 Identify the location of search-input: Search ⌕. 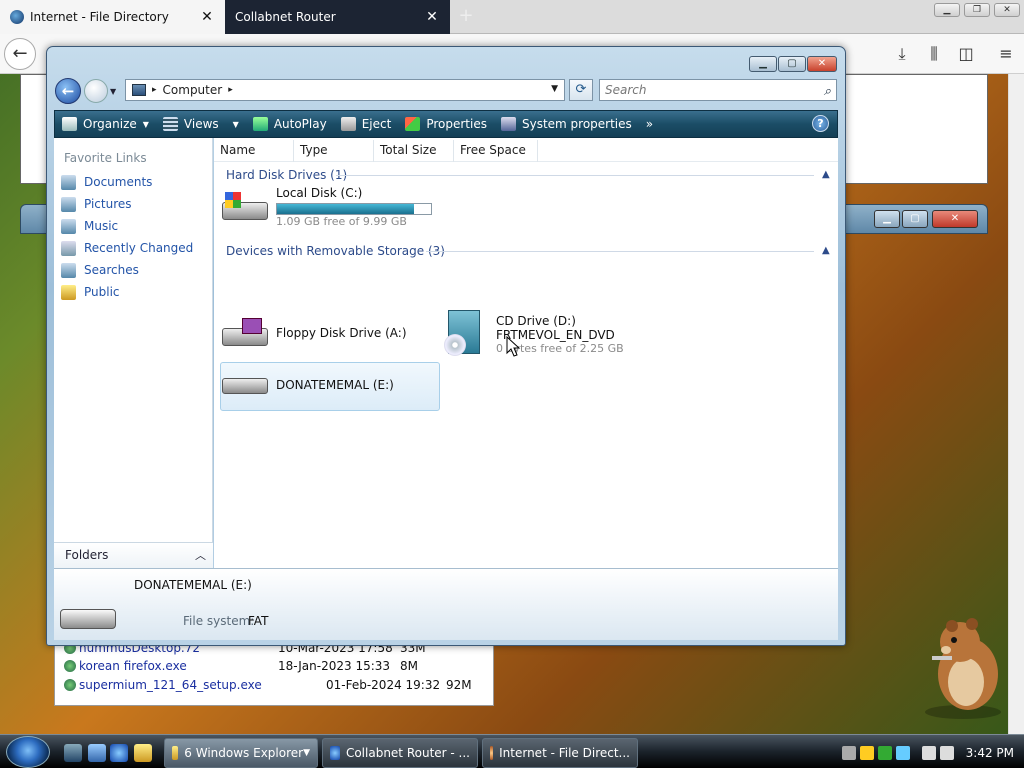
(718, 90).